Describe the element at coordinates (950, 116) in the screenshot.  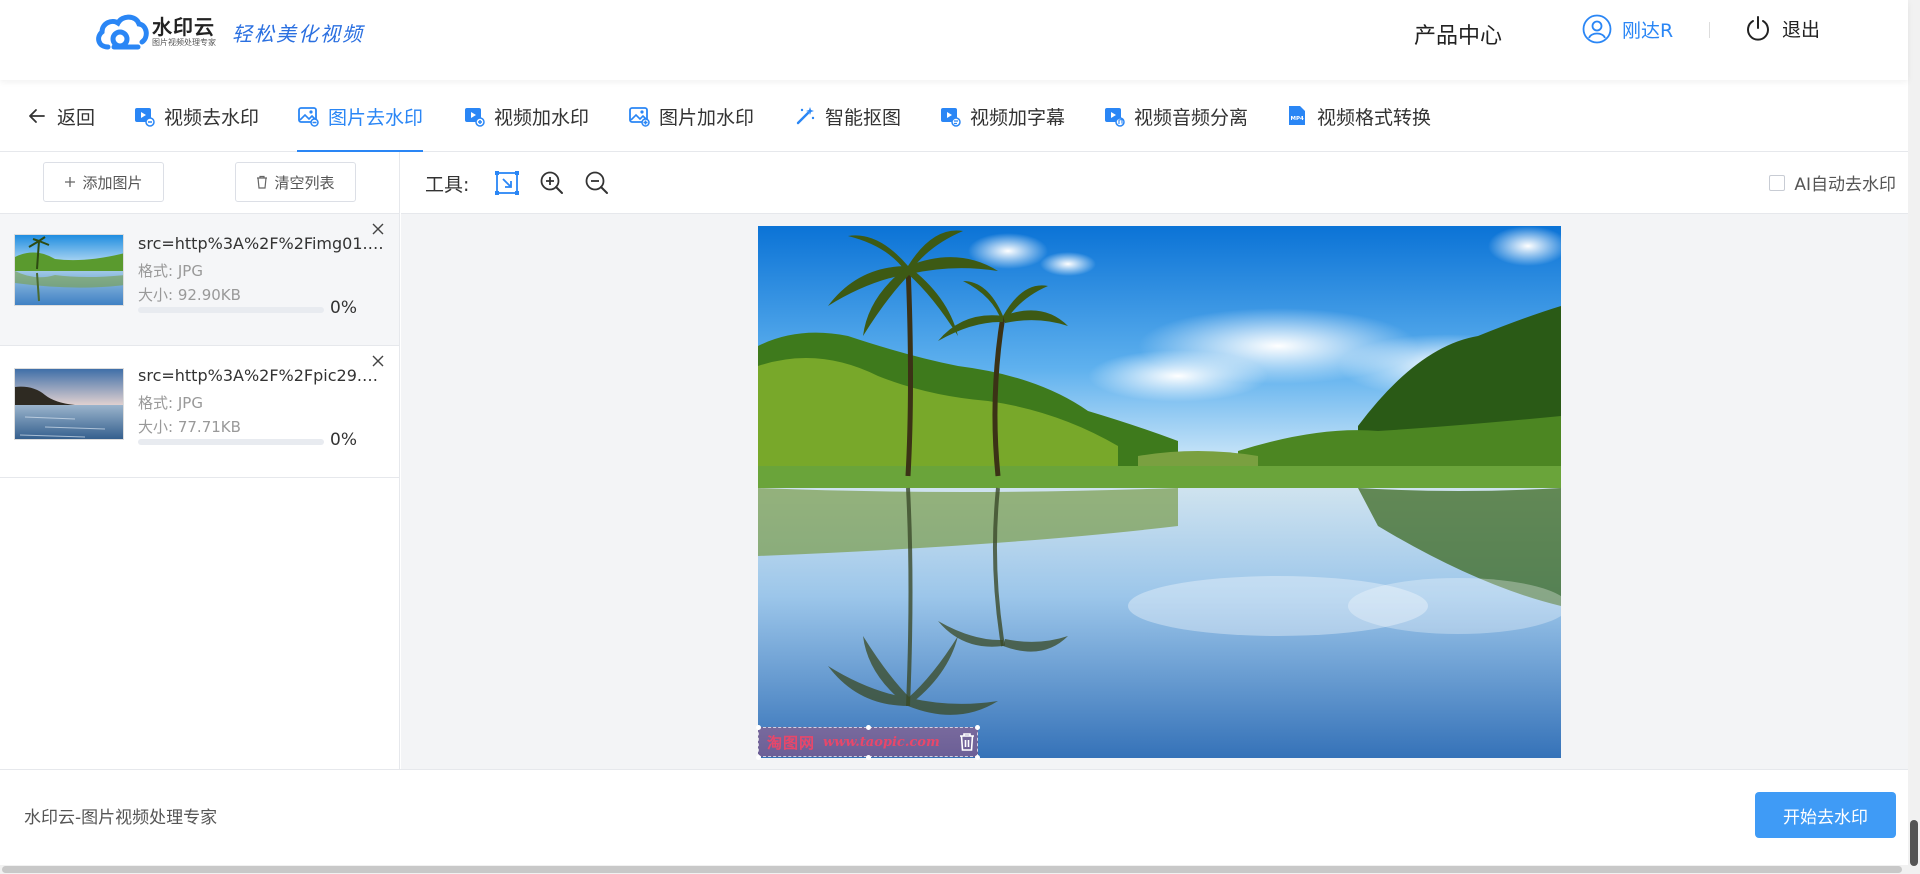
I see `video-subtitle-icon` at that location.